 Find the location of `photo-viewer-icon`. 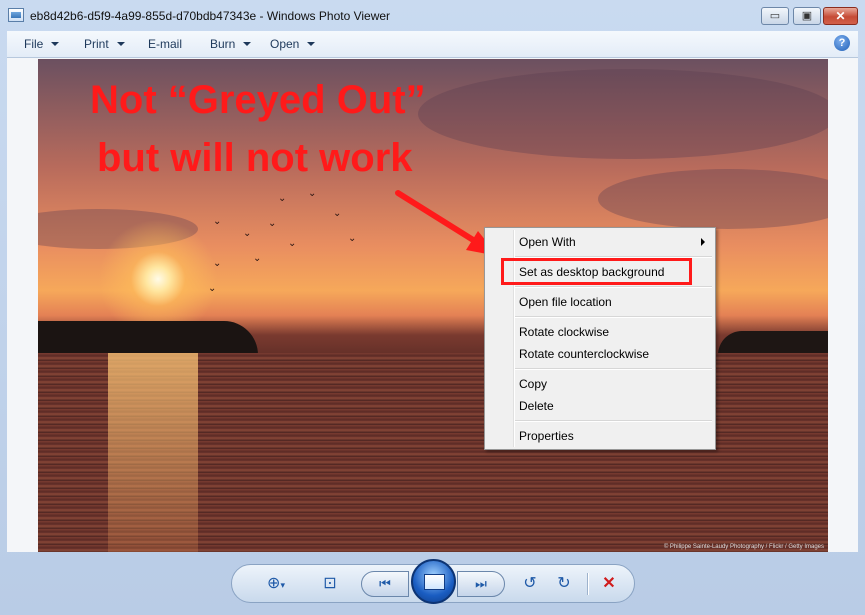

photo-viewer-icon is located at coordinates (16, 15).